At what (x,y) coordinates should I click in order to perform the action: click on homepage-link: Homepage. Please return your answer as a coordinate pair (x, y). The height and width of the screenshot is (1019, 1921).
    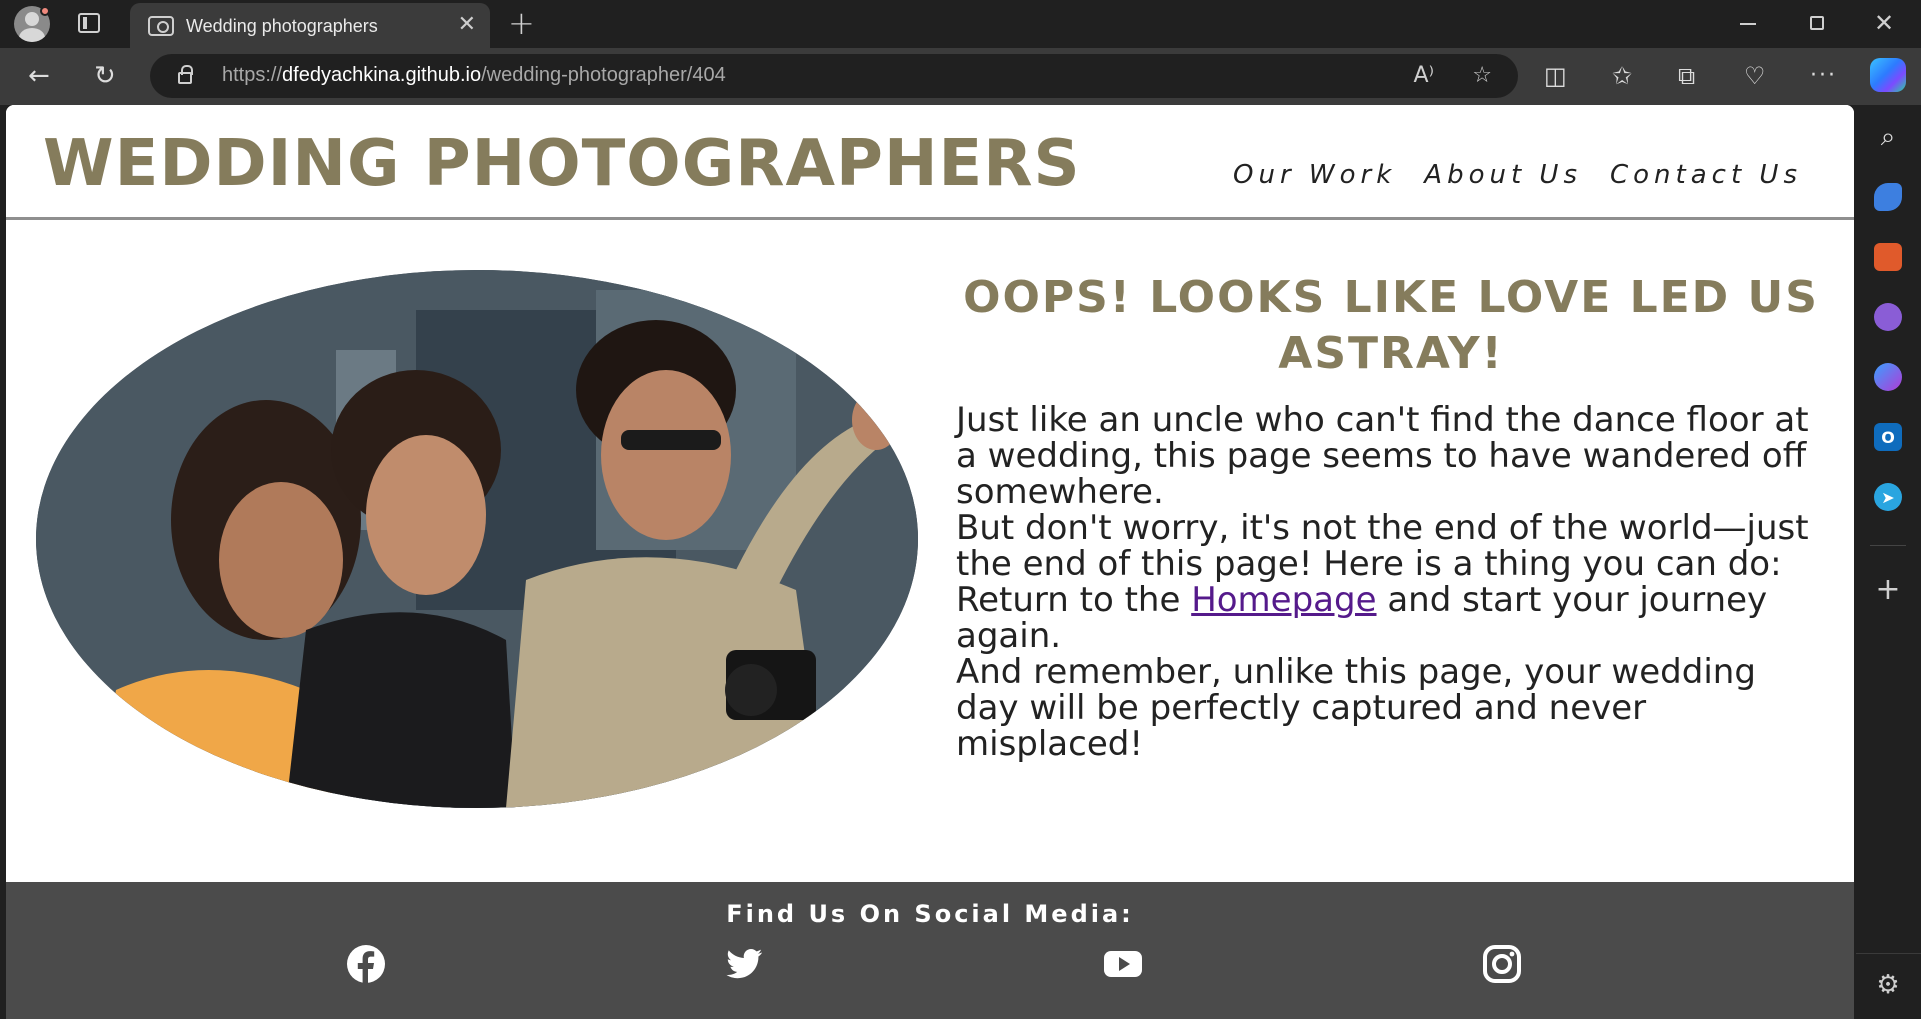
    Looking at the image, I should click on (1283, 600).